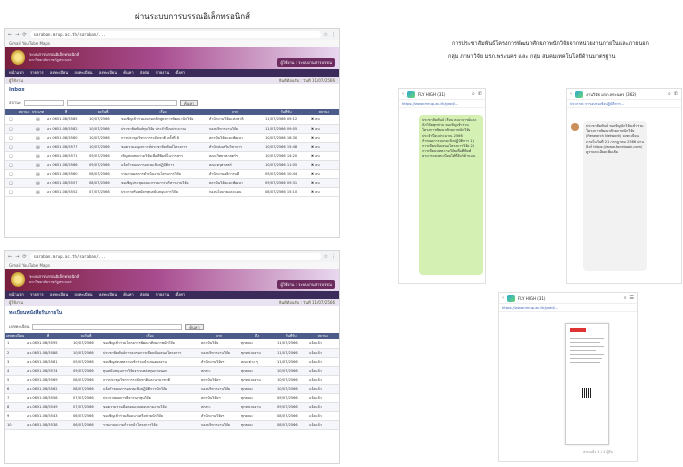 Image resolution: width=683 pixels, height=467 pixels. Describe the element at coordinates (163, 156) in the screenshot. I see `table-cell: เชิญส่งบทความวิจัยเพื่อตีพิมพ์ในวารสาร` at that location.